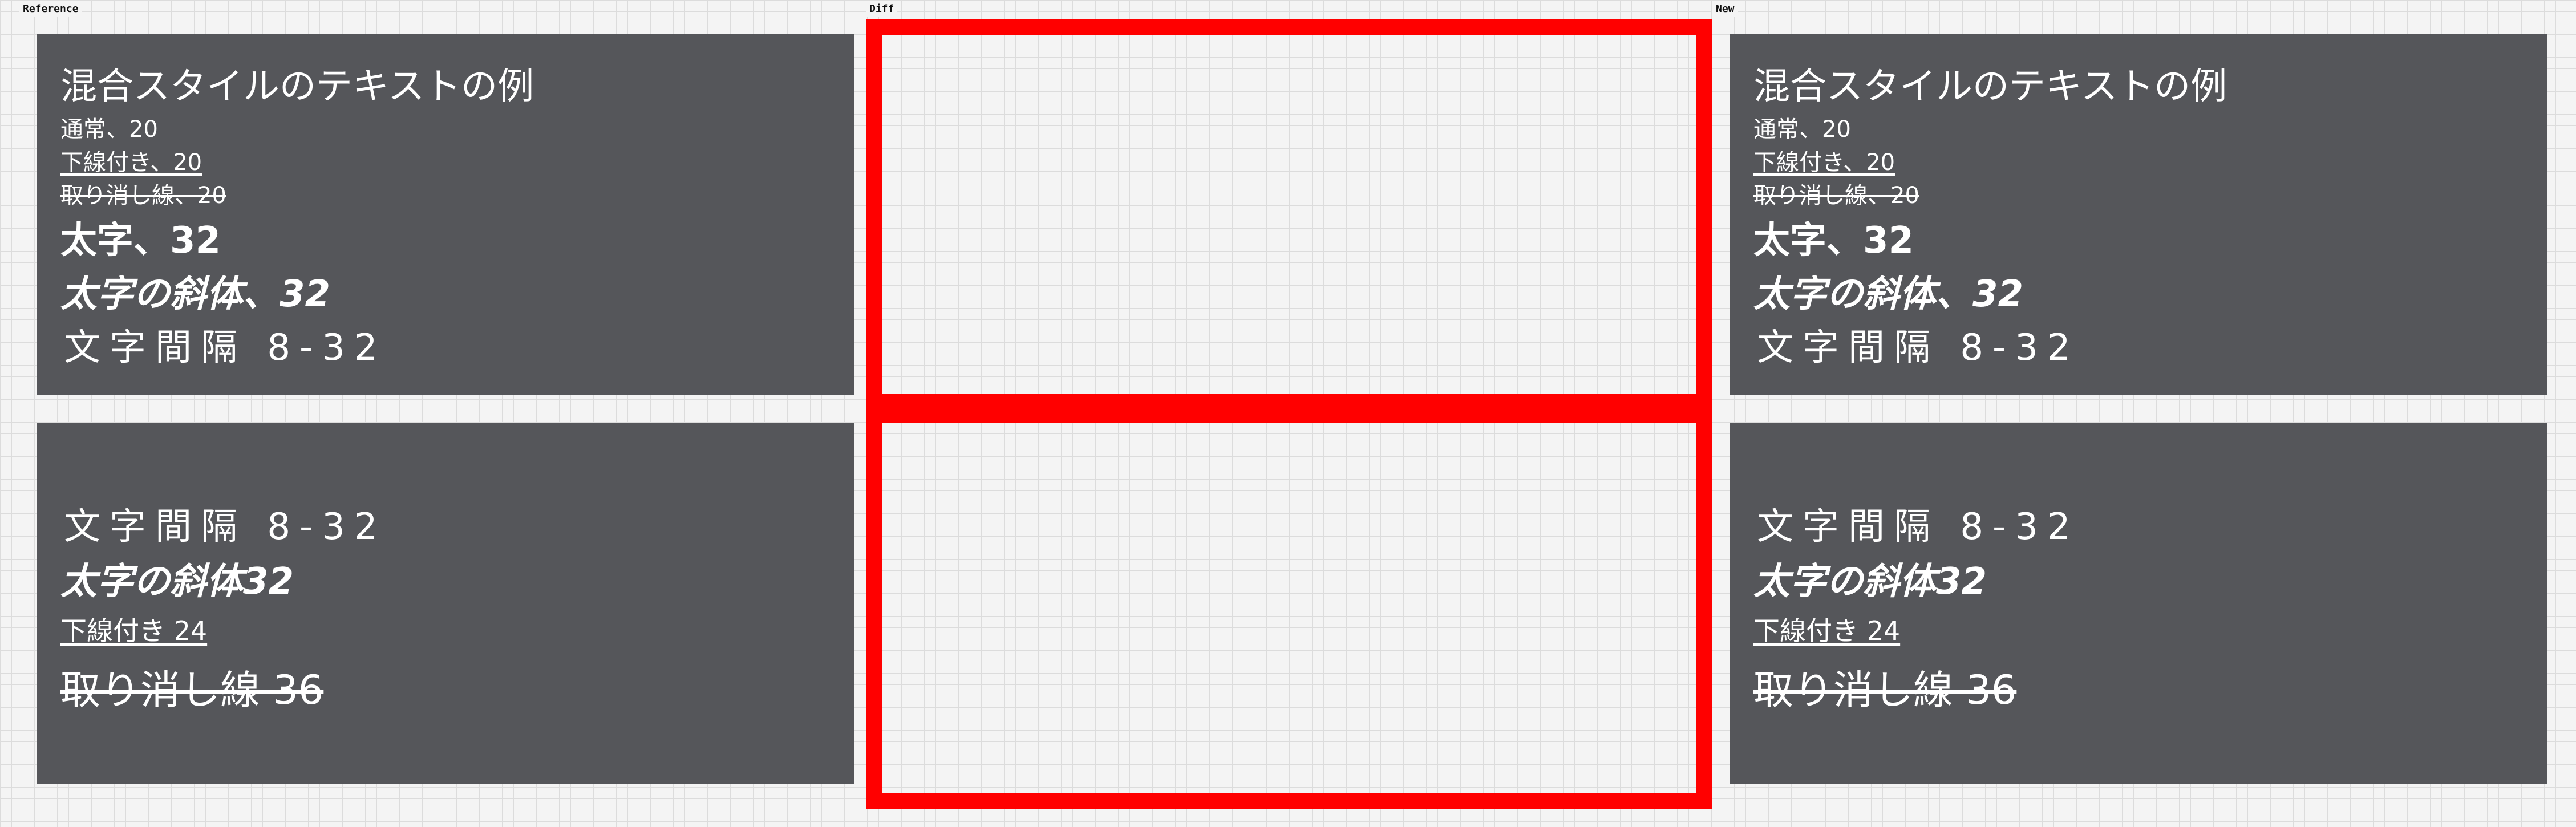 This screenshot has height=827, width=2576. Describe the element at coordinates (1289, 408) in the screenshot. I see `diff-divider` at that location.